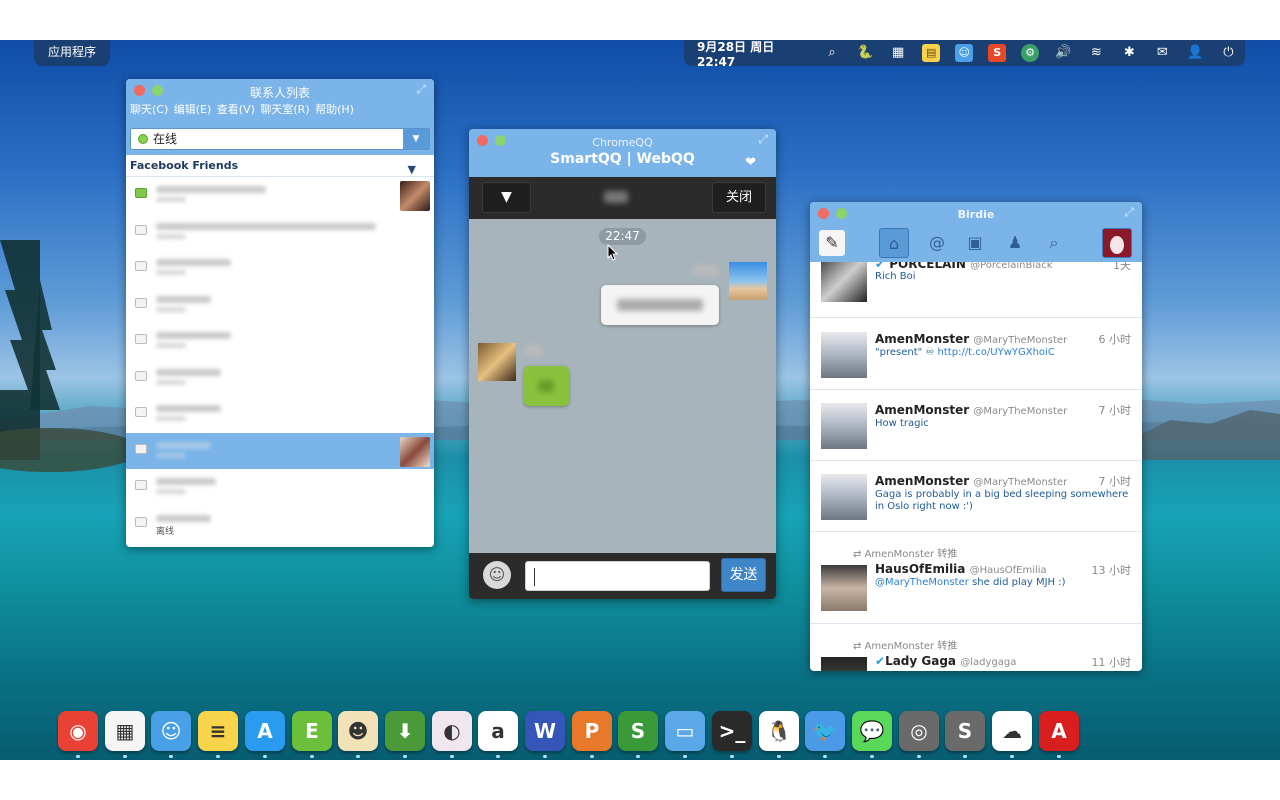  Describe the element at coordinates (125, 731) in the screenshot. I see `launchpad-dock-icon: ▦` at that location.